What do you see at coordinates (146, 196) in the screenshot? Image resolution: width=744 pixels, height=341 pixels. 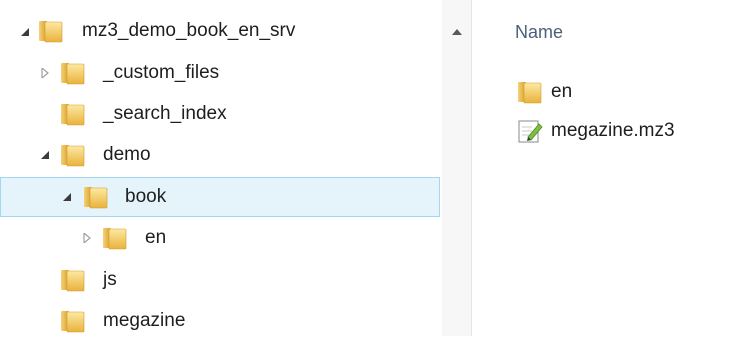 I see `tree-item-label: book` at bounding box center [146, 196].